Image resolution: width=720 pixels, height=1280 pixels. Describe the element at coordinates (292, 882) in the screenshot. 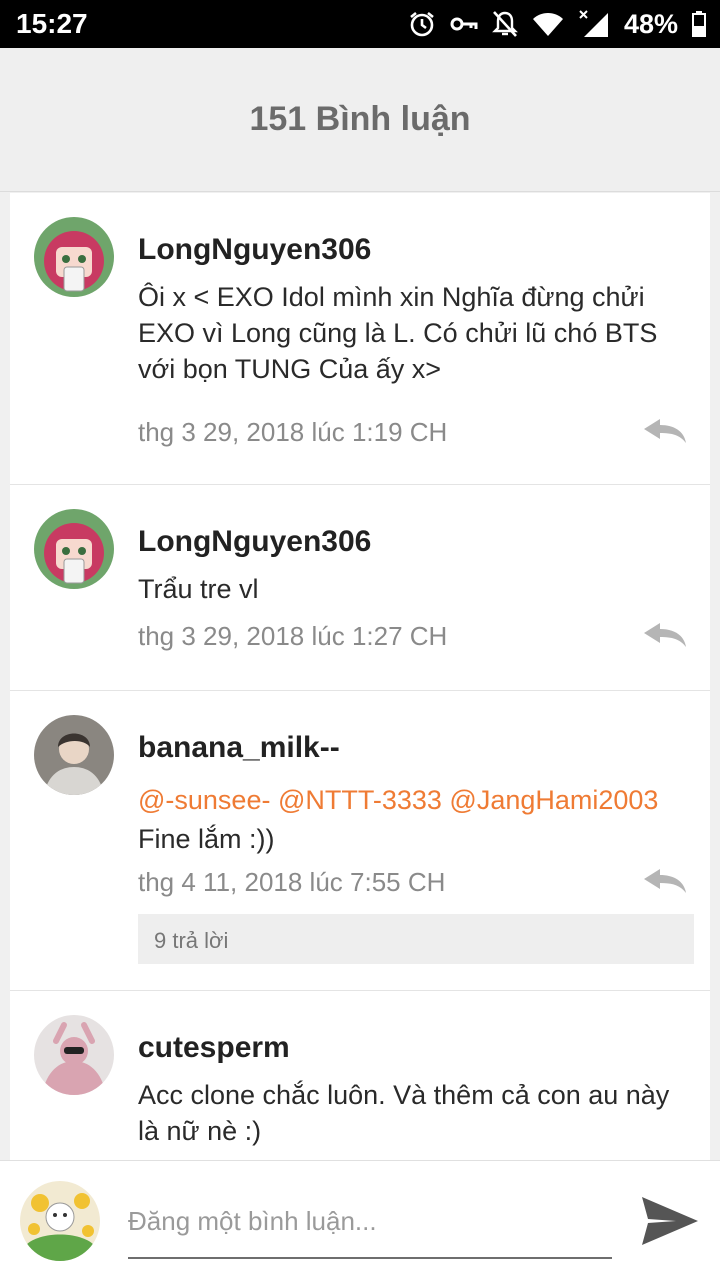

I see `comment-timestamp: thg 4 11, 2018 lúc 7:55 CH` at that location.